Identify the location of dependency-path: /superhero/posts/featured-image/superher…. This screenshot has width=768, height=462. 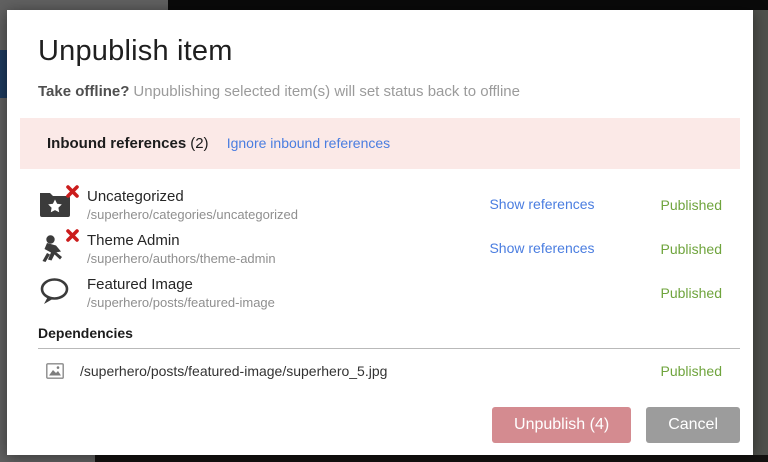
(234, 371).